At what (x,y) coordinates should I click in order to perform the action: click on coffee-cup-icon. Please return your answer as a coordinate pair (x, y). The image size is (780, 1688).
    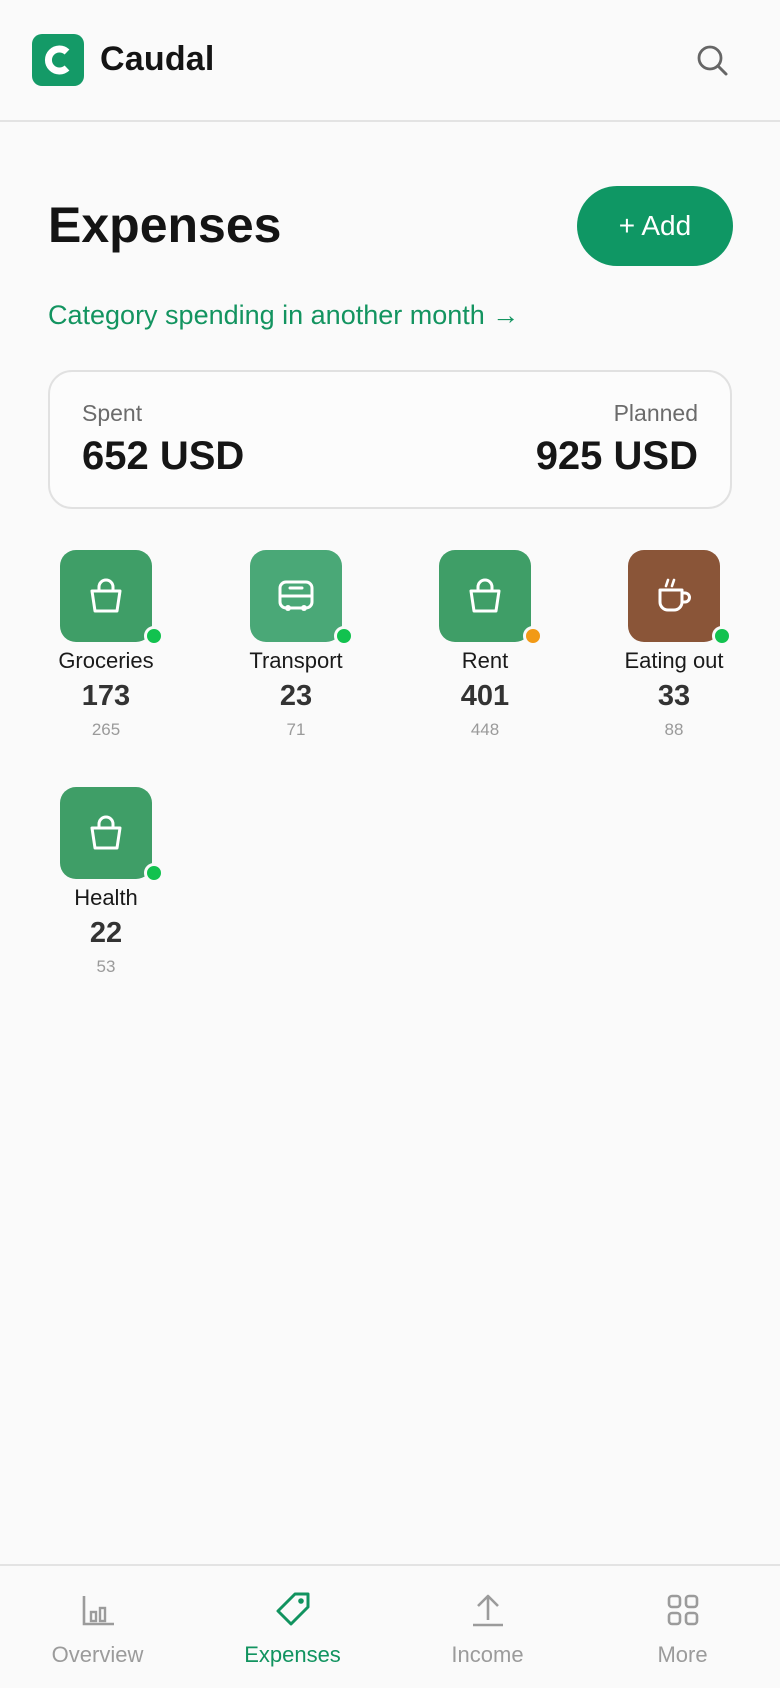
    Looking at the image, I should click on (674, 595).